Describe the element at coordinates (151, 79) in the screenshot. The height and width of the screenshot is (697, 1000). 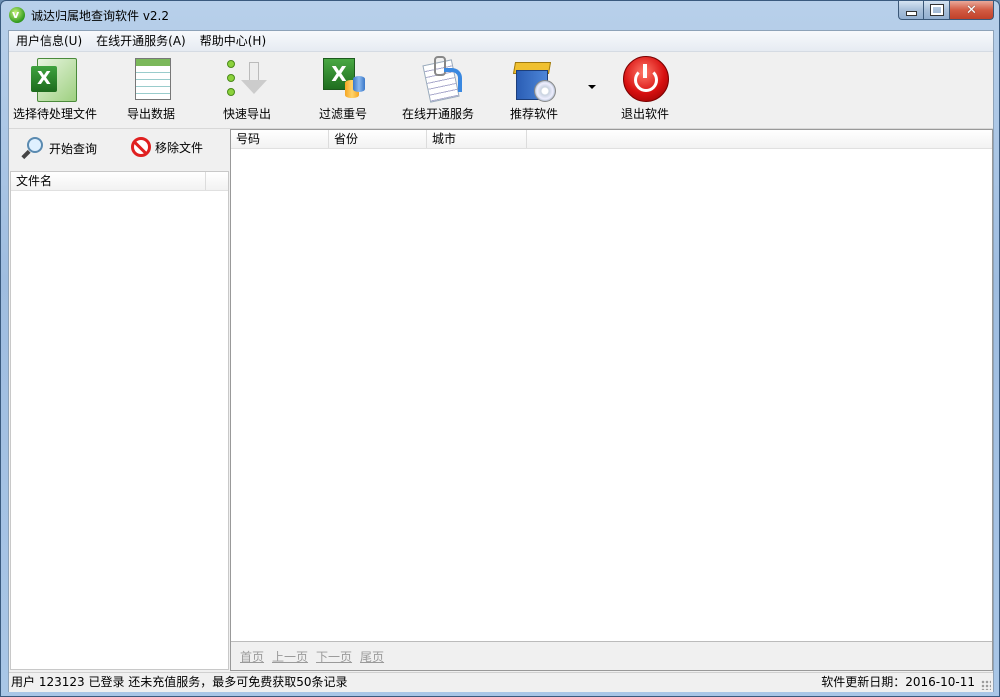
I see `table-sheet-icon` at that location.